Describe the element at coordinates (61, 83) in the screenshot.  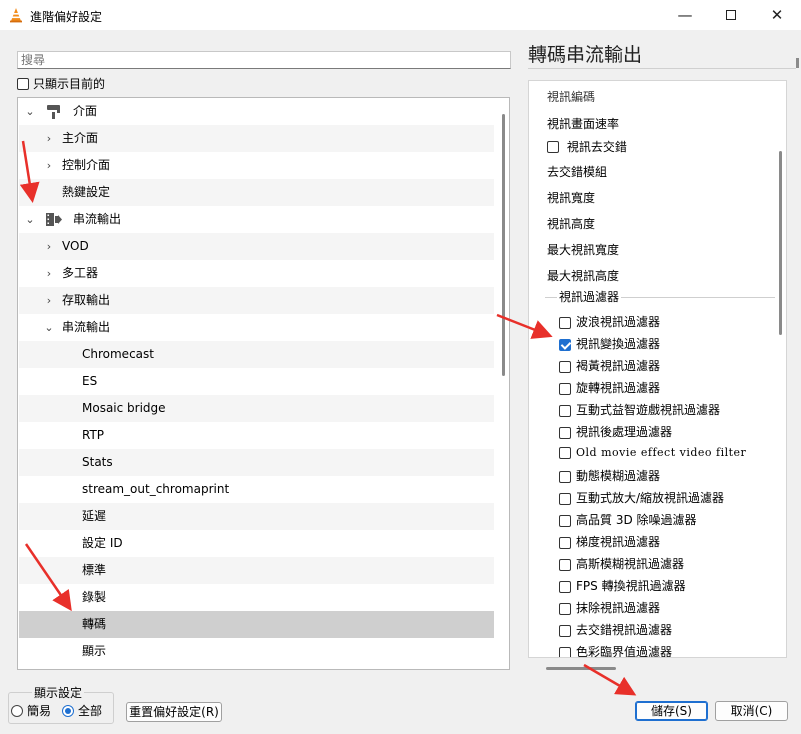
I see `only-current-toggle: 只顯示目前的` at that location.